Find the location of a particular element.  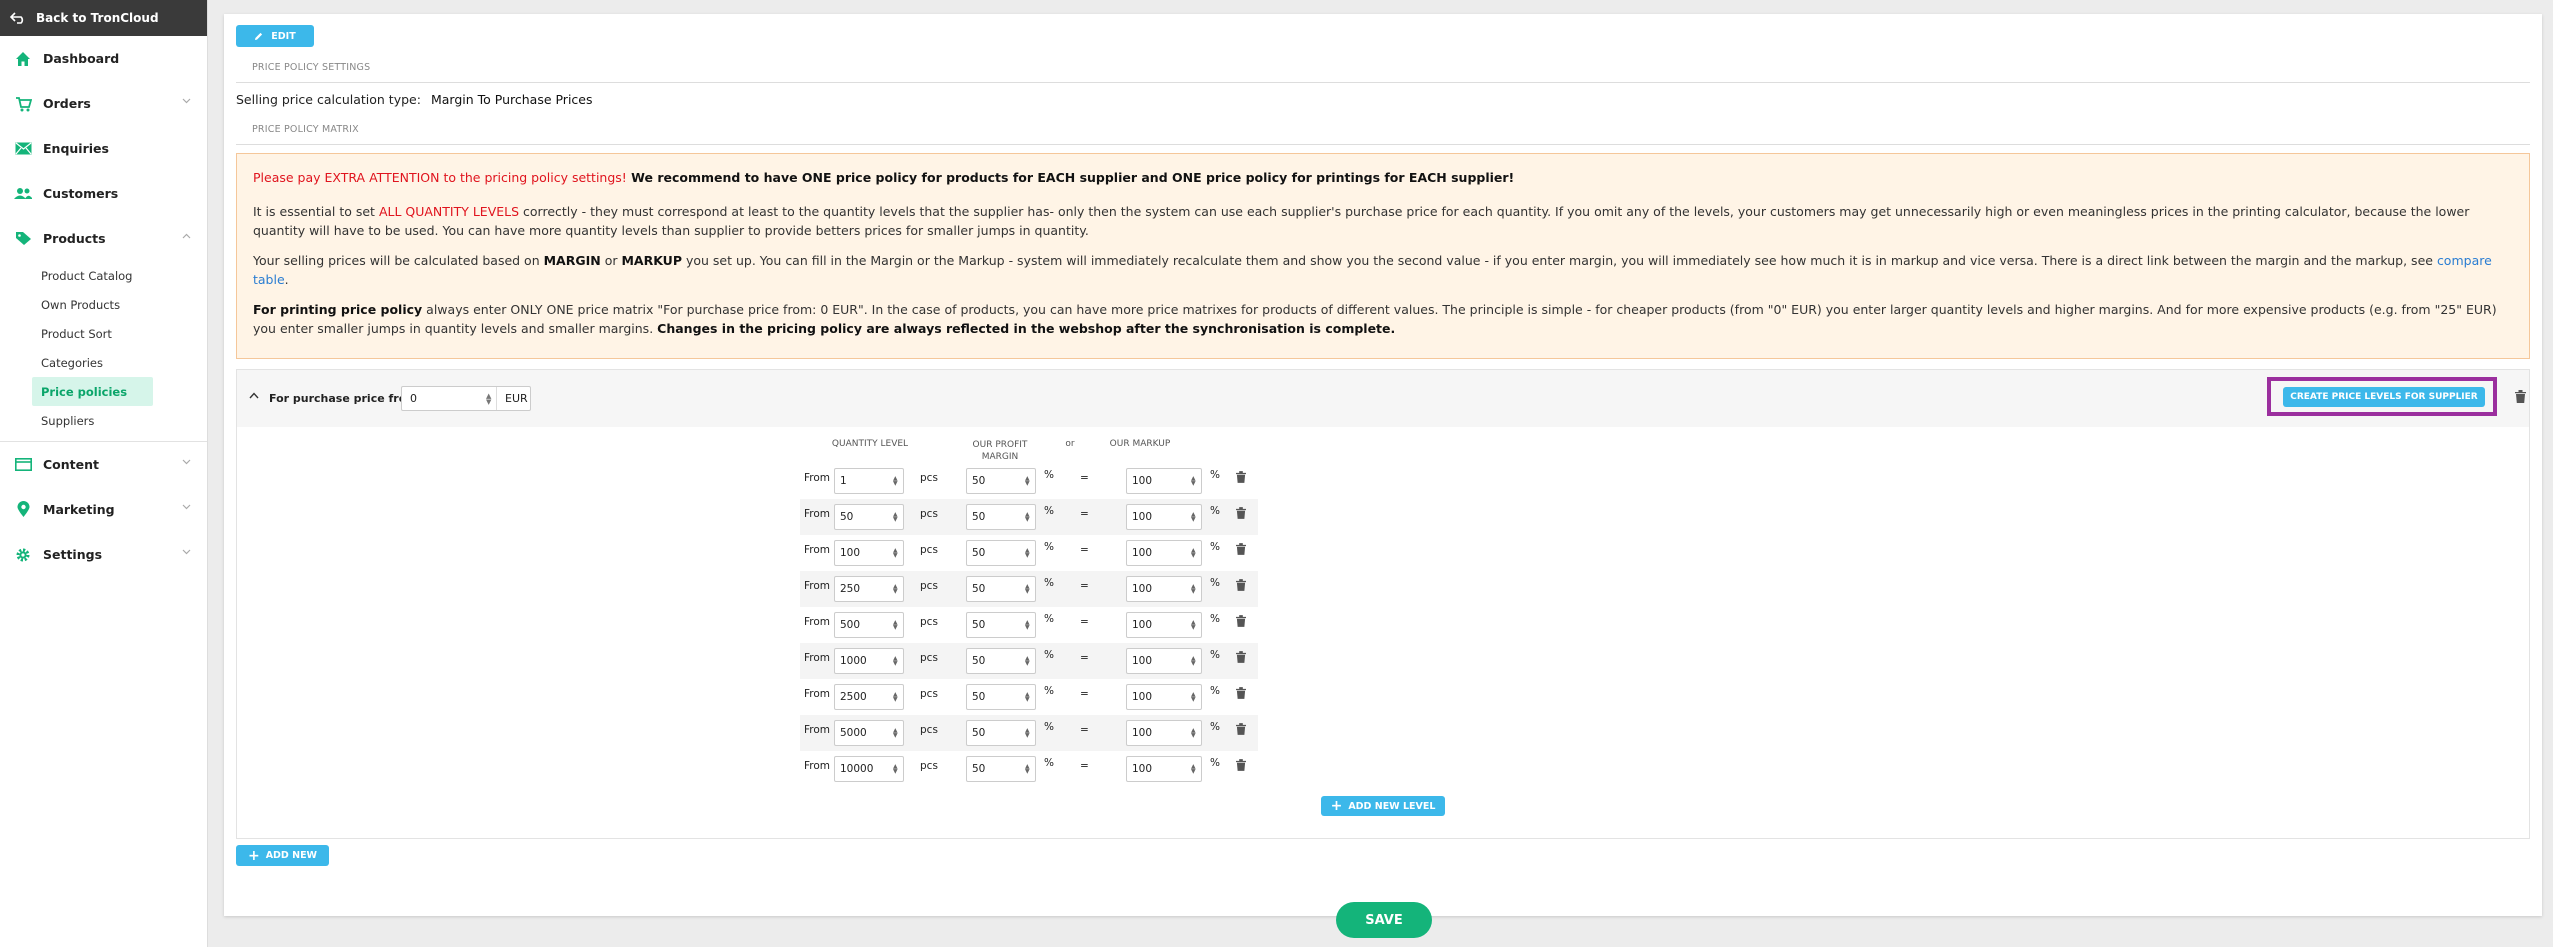

nav-settings: Settings is located at coordinates (103, 554).